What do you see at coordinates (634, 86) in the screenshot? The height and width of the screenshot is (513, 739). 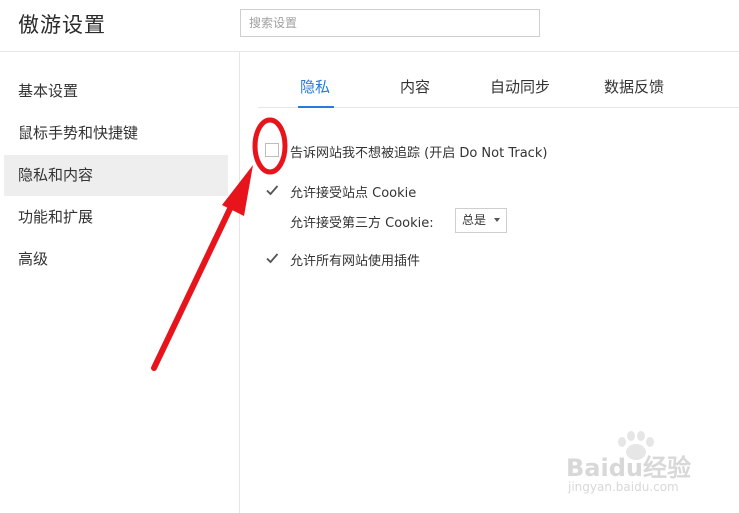 I see `tab-feedback: 数据反馈` at bounding box center [634, 86].